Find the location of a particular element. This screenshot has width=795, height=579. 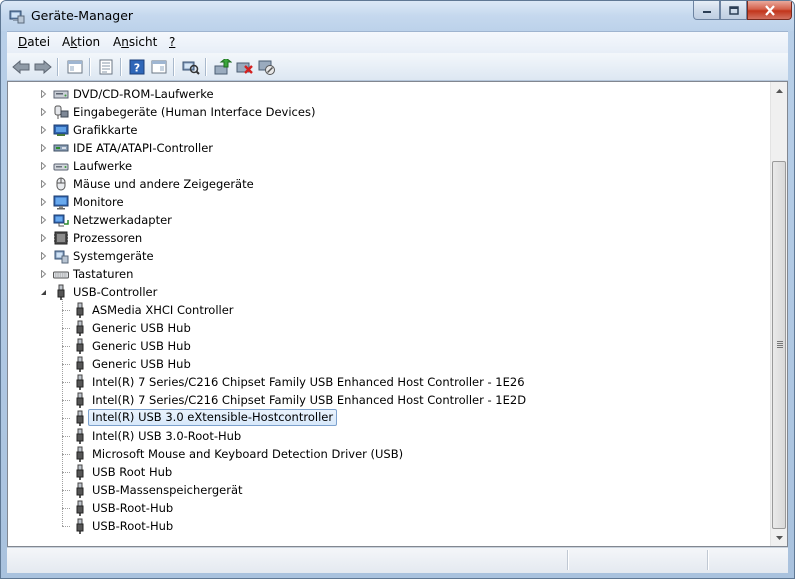

tree-category-row: Prozessoren is located at coordinates (388, 238).